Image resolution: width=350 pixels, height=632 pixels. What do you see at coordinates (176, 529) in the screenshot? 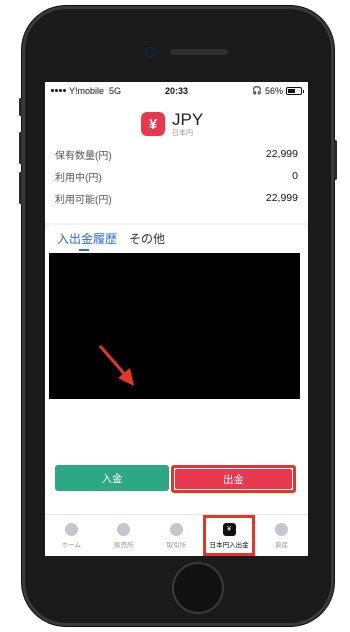
I see `trade-icon` at bounding box center [176, 529].